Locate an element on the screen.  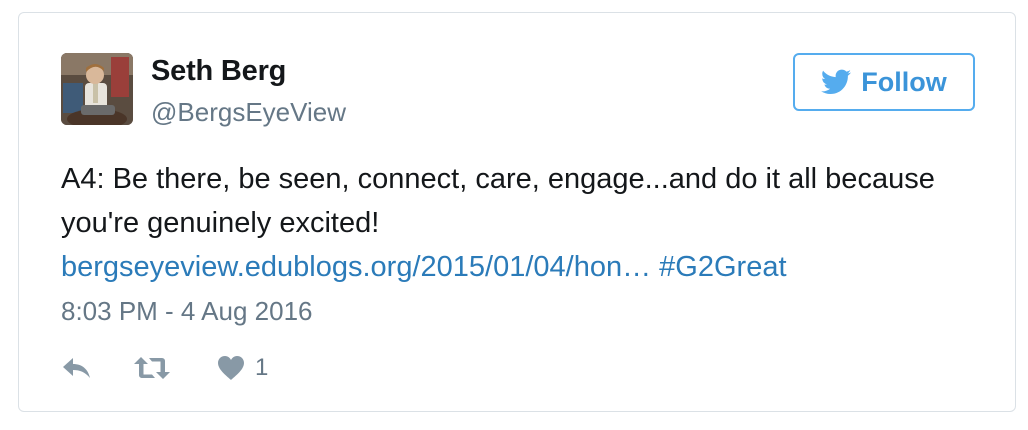
avatar is located at coordinates (97, 89).